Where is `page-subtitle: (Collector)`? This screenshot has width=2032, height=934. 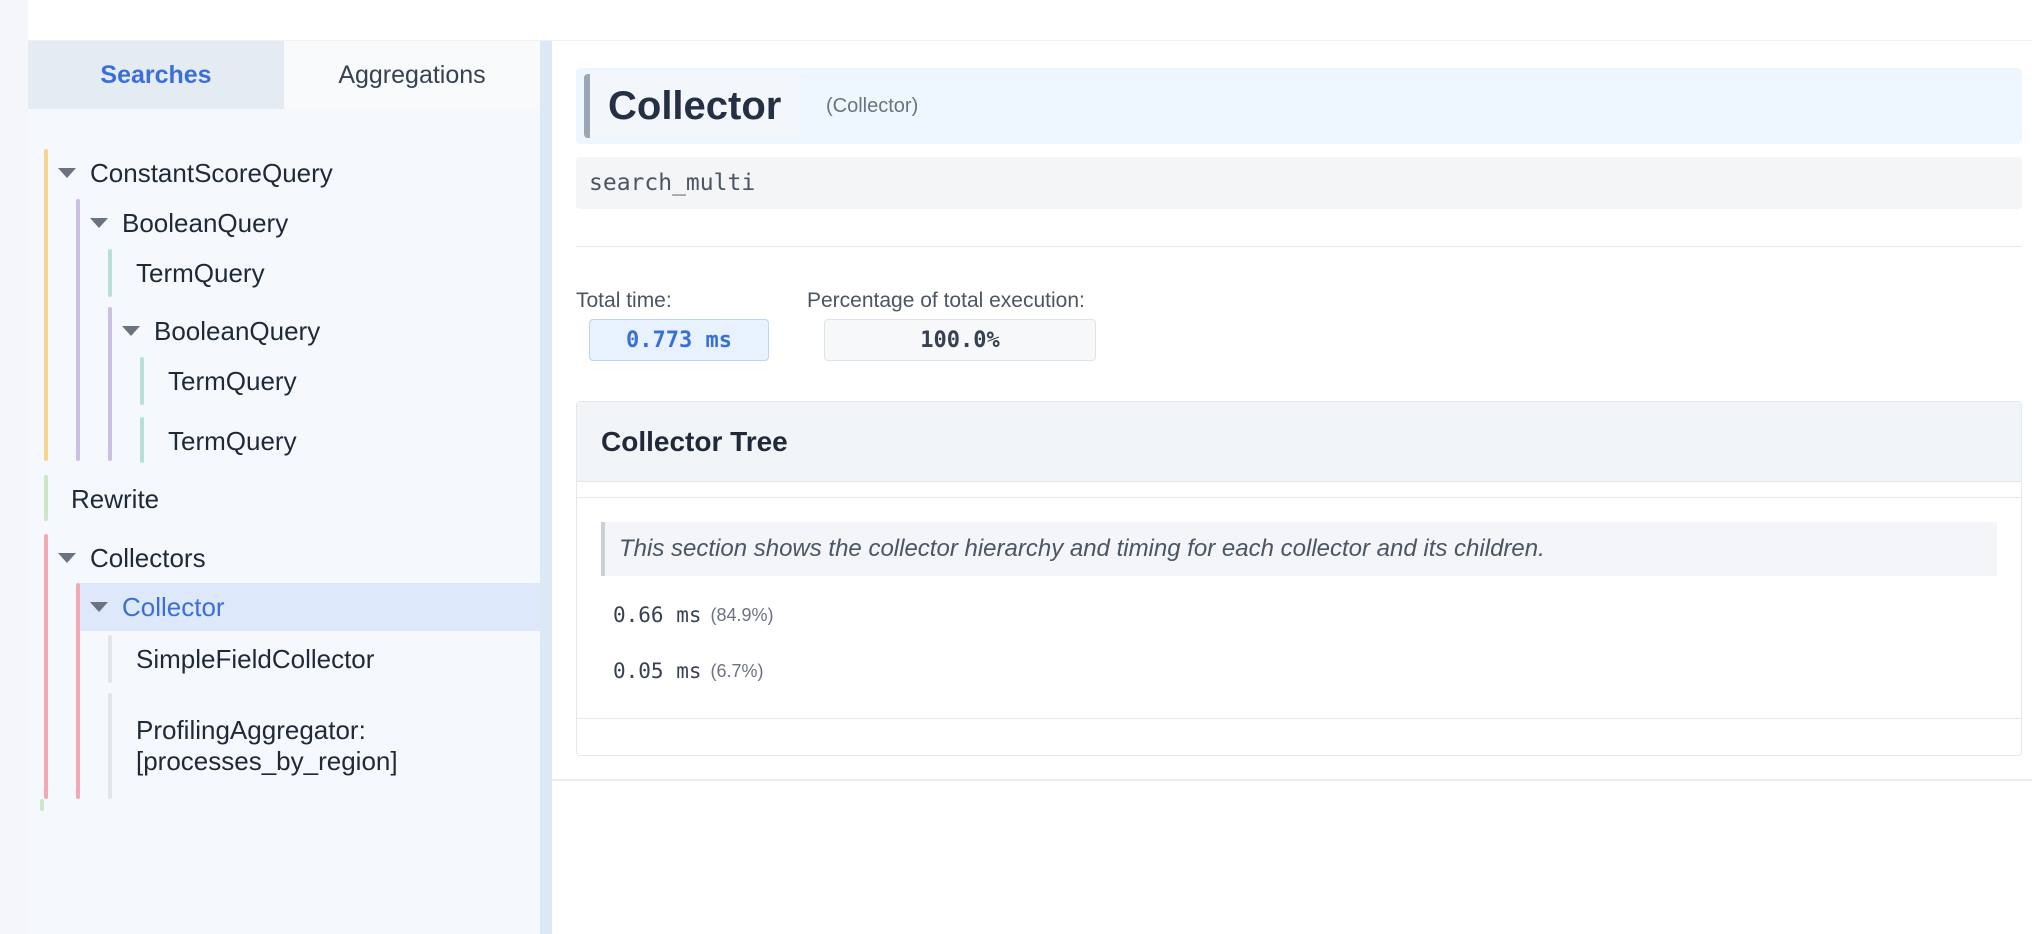
page-subtitle: (Collector) is located at coordinates (872, 105).